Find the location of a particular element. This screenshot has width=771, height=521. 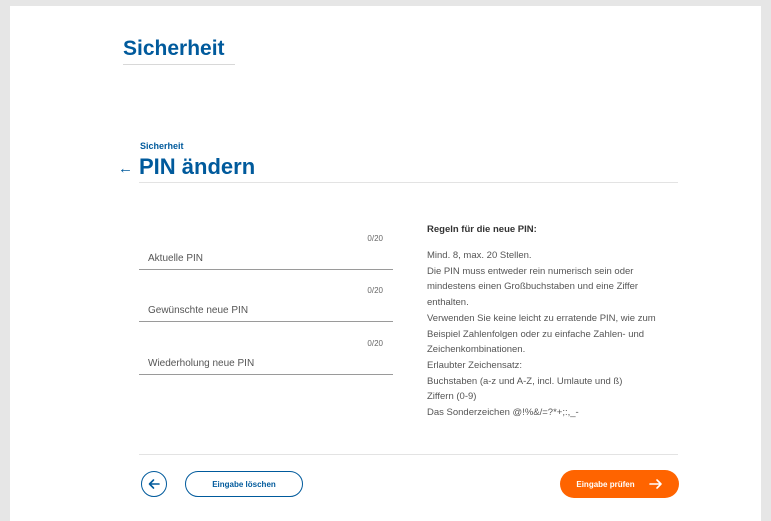

arrow-left-icon: ← is located at coordinates (125, 168).